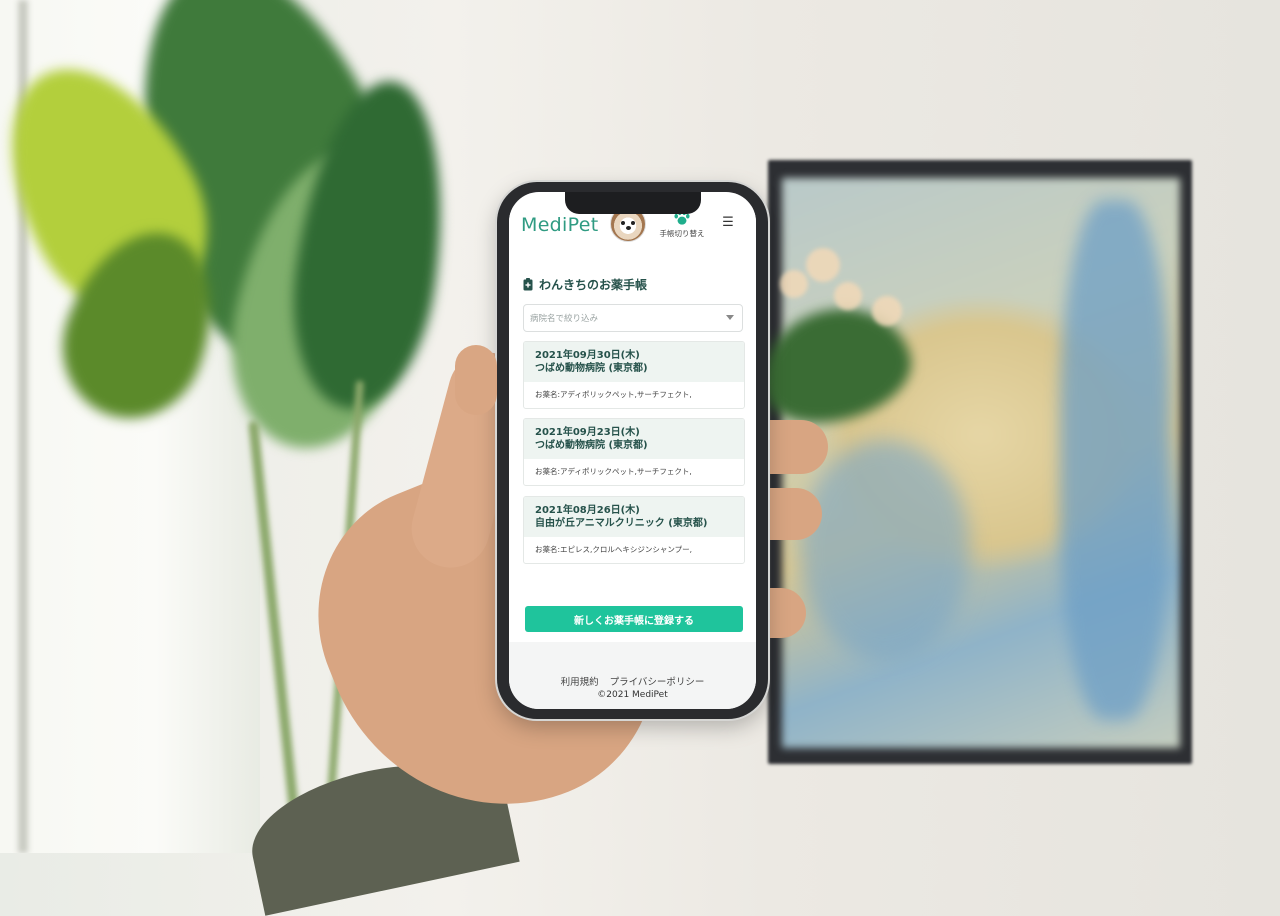  What do you see at coordinates (633, 318) in the screenshot?
I see `clinic-filter-select: 病院名で絞り込み` at bounding box center [633, 318].